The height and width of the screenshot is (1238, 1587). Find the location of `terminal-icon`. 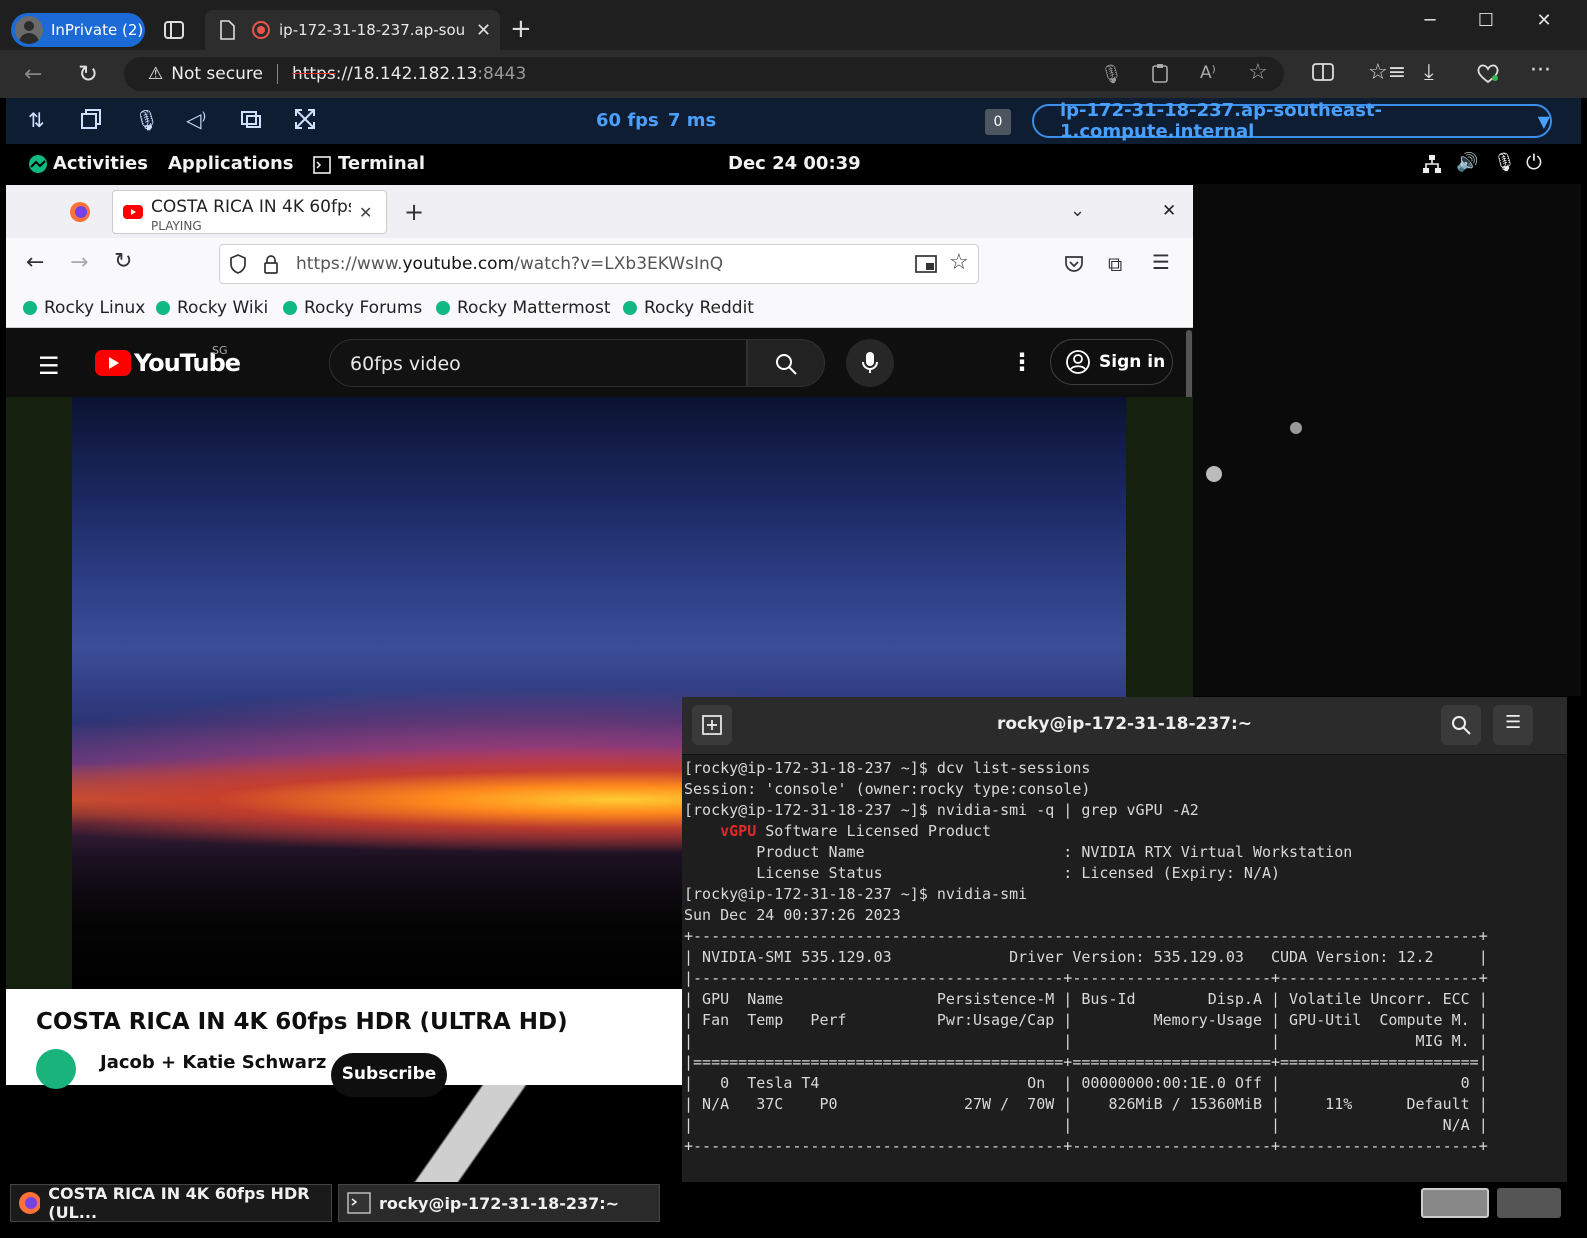

terminal-icon is located at coordinates (322, 165).